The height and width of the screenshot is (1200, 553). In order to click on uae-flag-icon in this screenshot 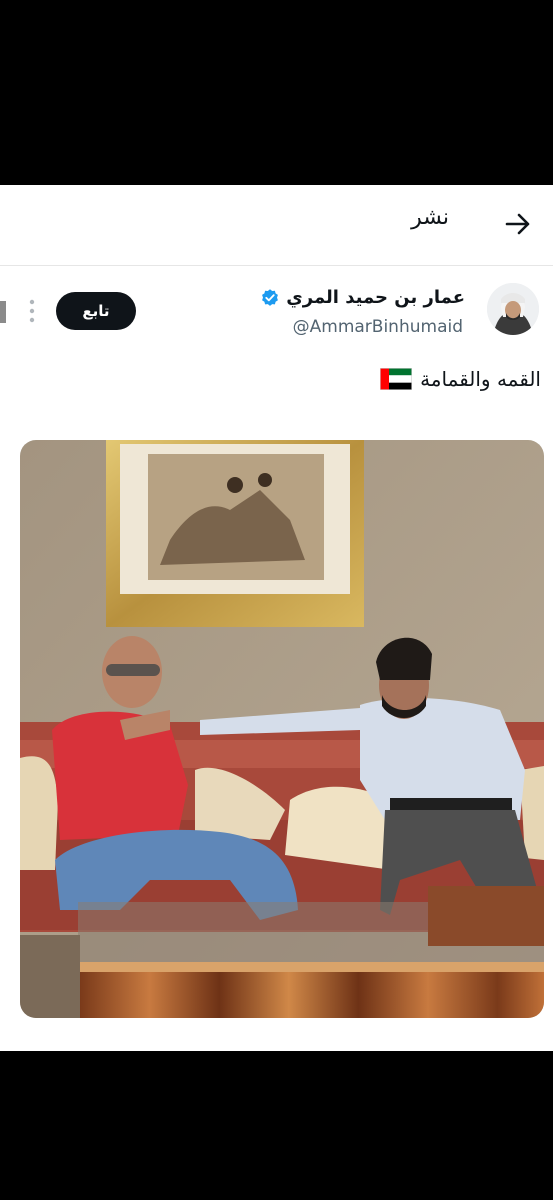, I will do `click(396, 379)`.